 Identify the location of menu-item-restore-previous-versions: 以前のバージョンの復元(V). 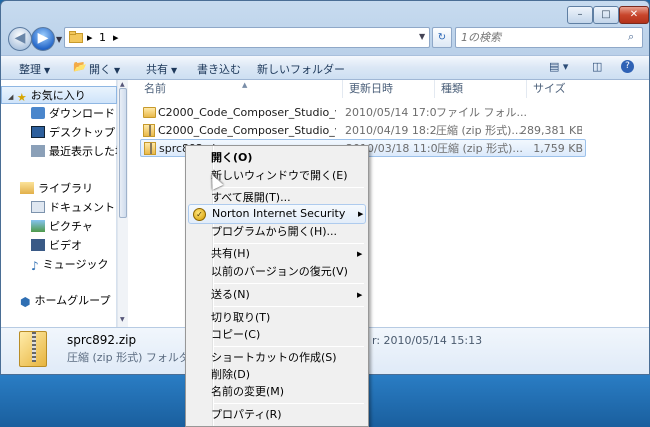
(277, 272).